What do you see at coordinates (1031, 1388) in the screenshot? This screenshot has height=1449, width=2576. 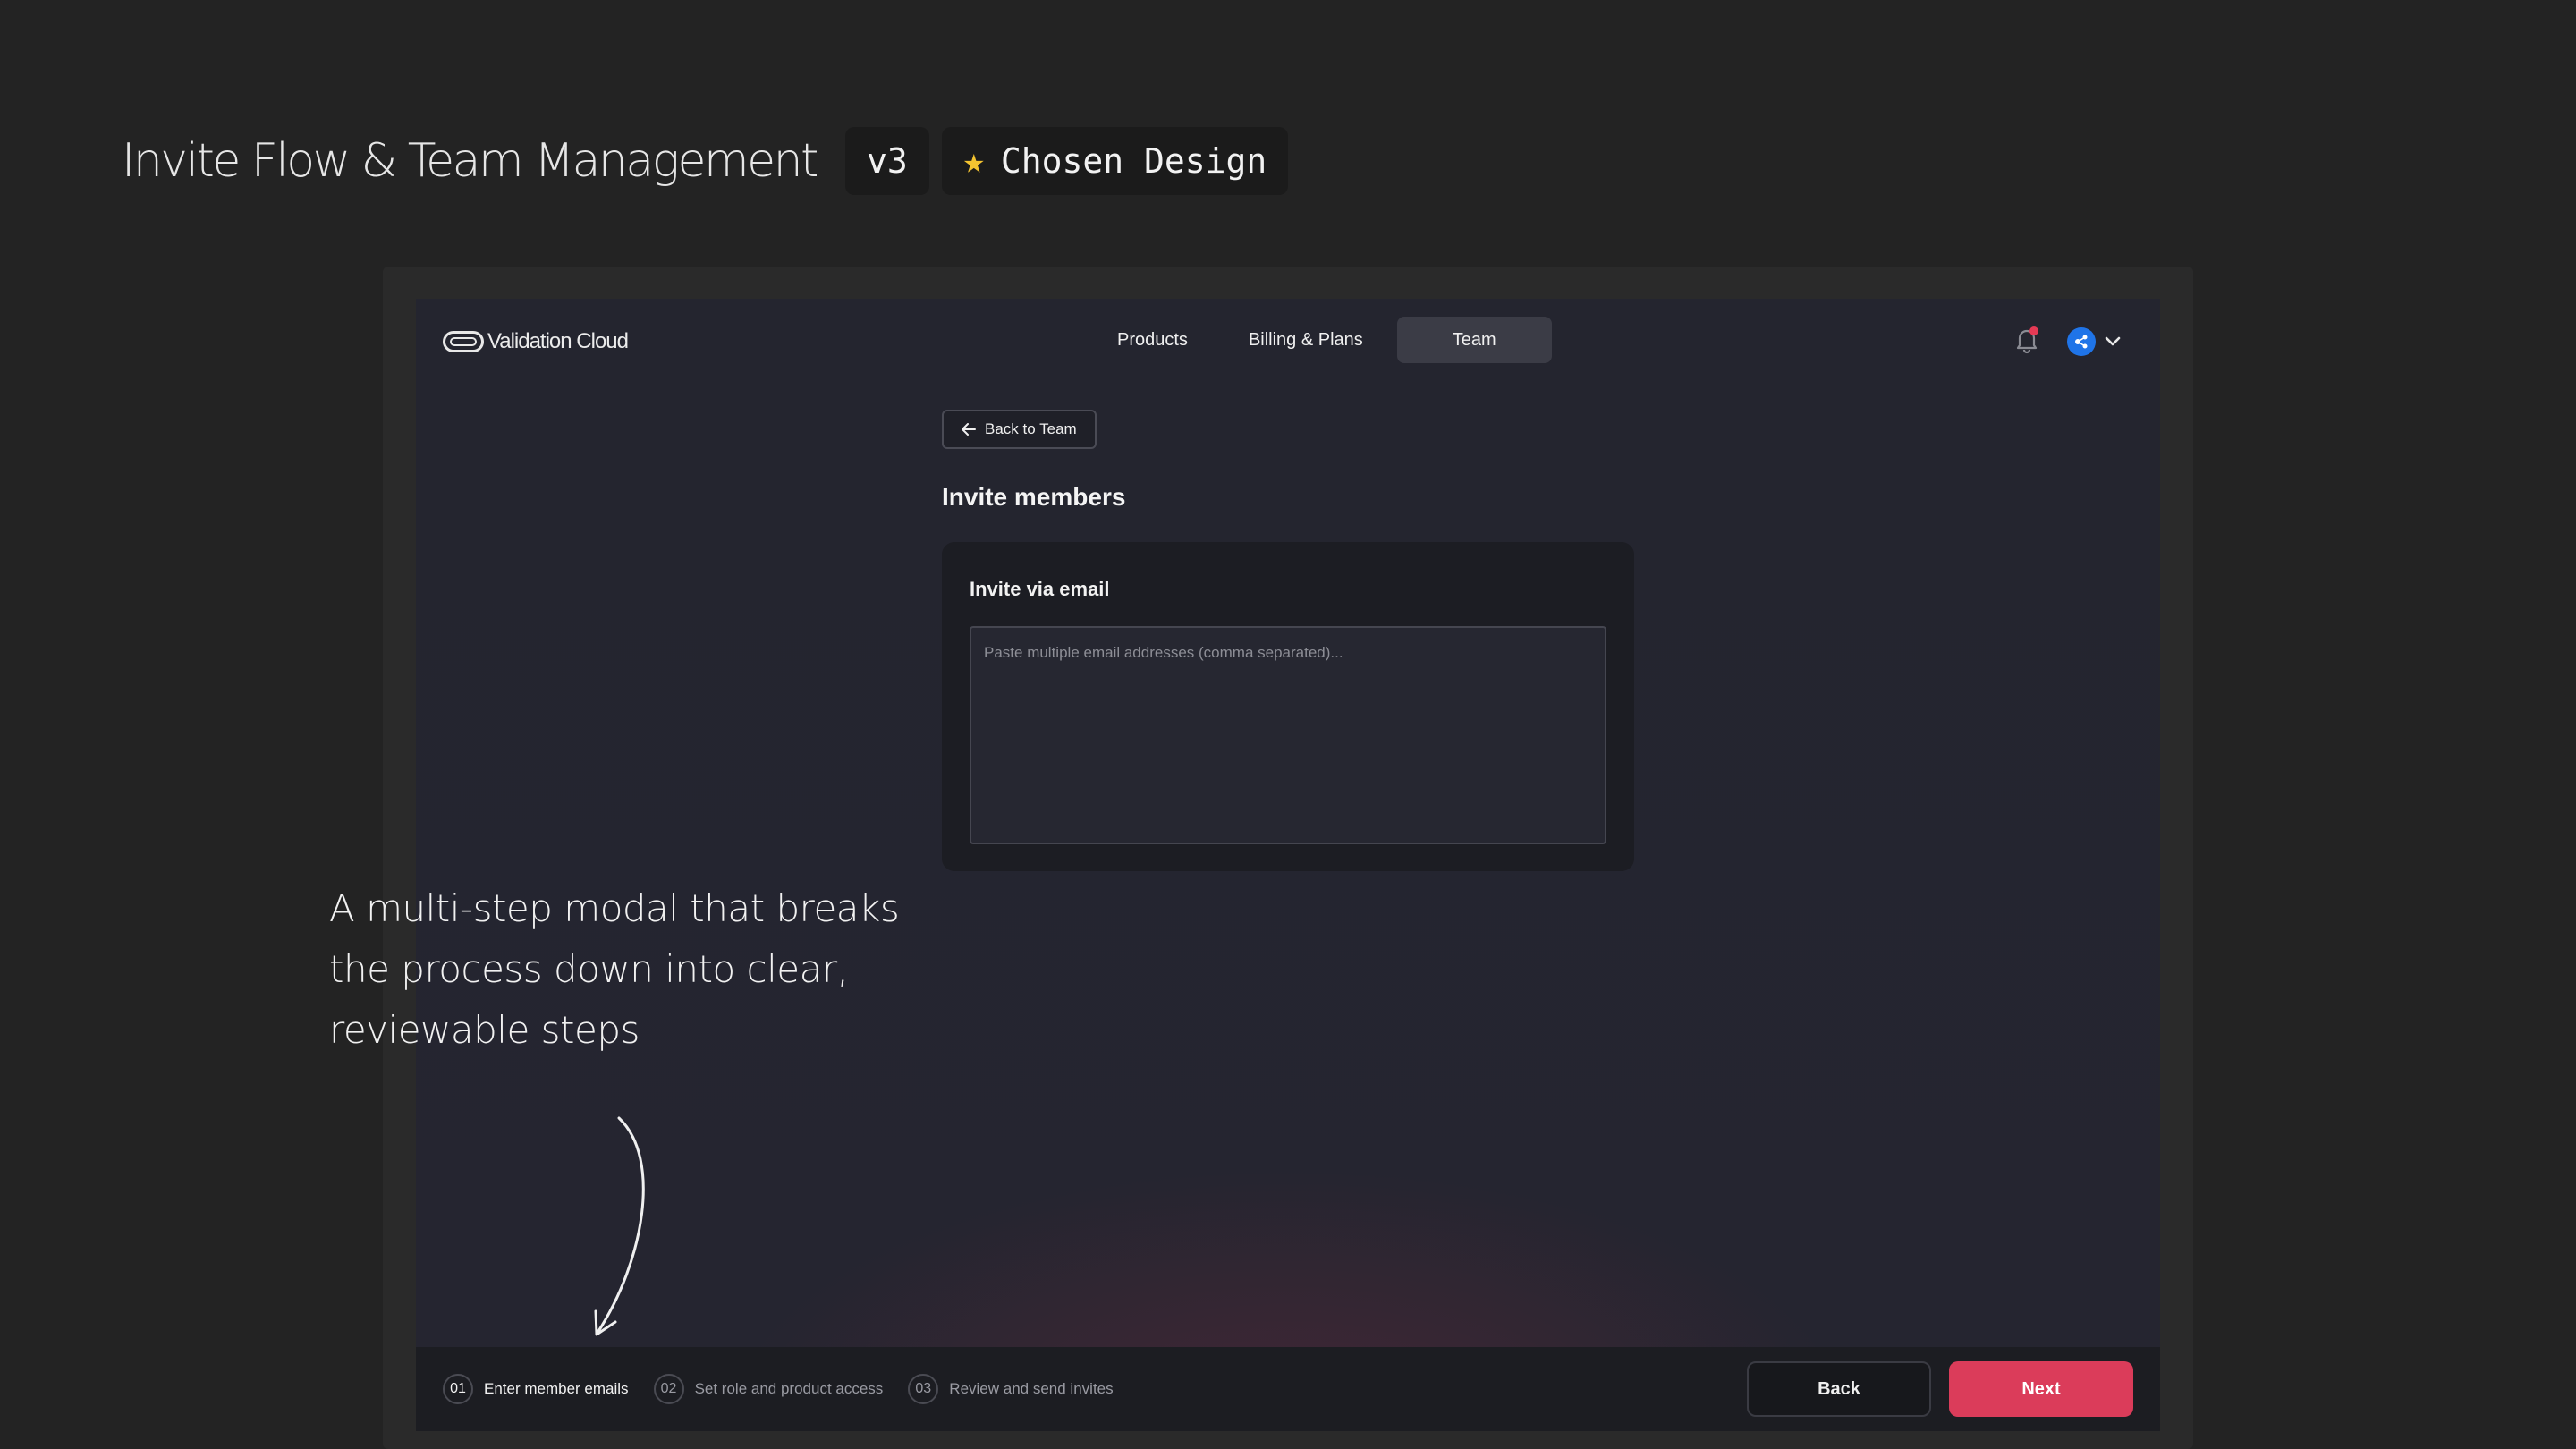 I see `step-label: Review and send invites` at bounding box center [1031, 1388].